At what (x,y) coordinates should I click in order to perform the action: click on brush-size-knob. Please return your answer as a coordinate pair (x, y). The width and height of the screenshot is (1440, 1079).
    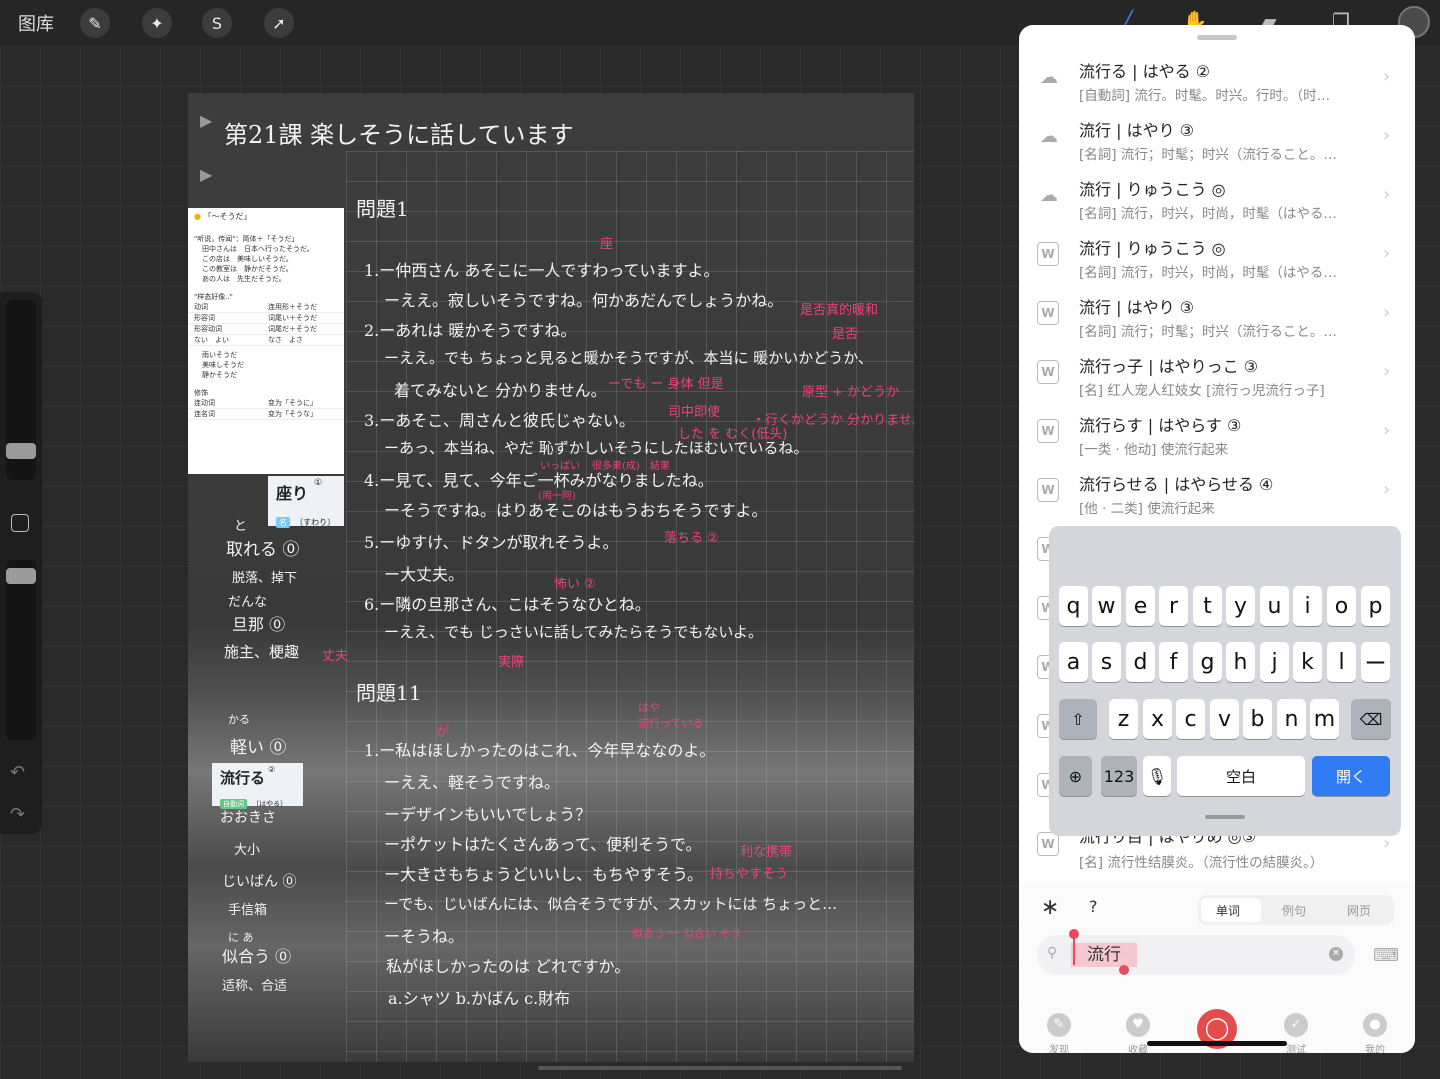
    Looking at the image, I should click on (21, 451).